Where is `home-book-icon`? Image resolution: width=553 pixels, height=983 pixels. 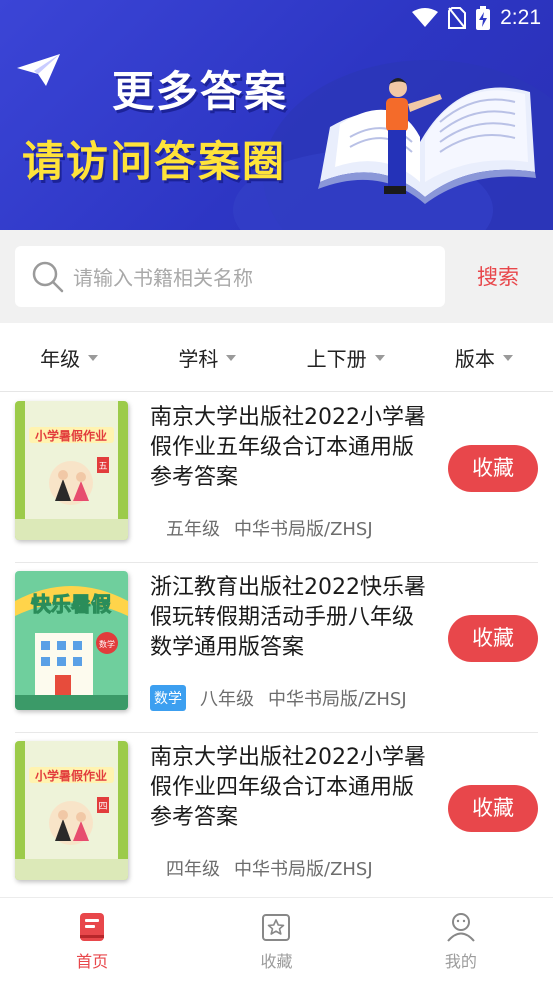 home-book-icon is located at coordinates (92, 927).